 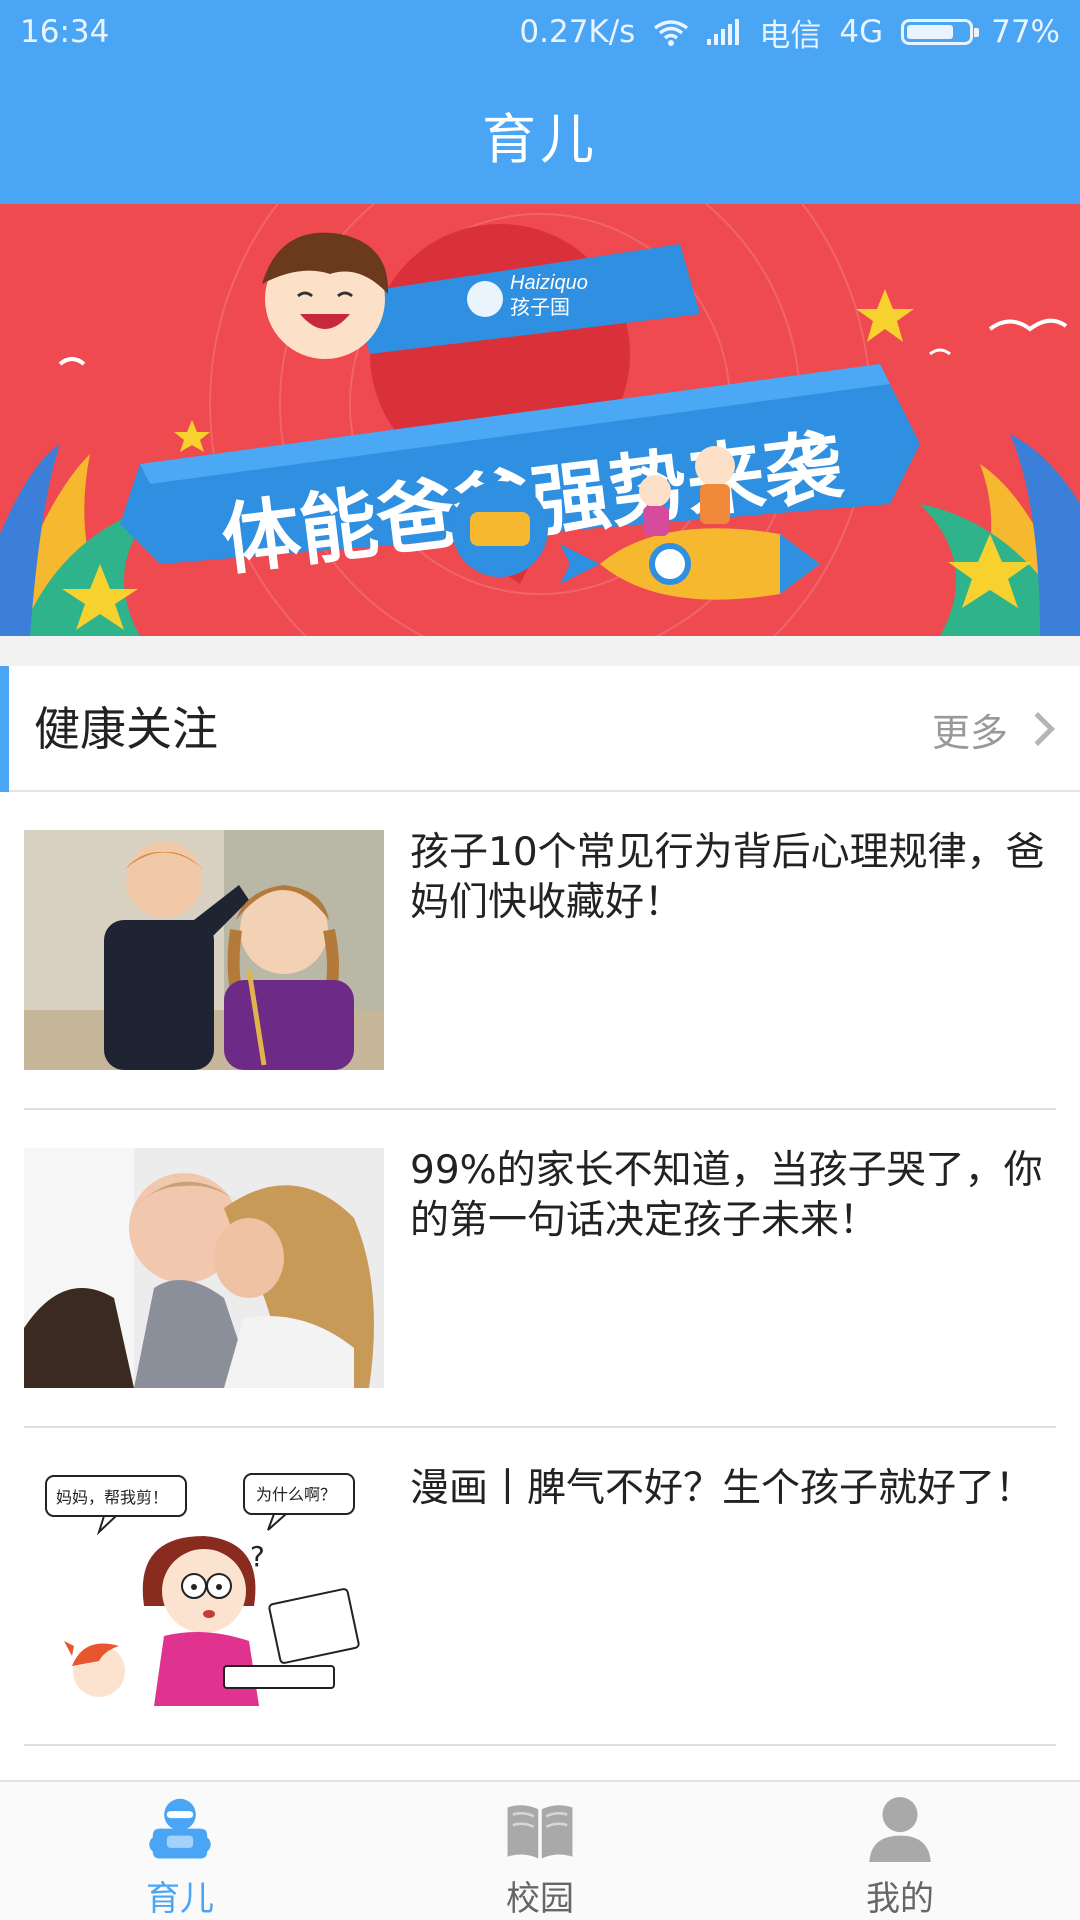 I want to click on more-label: 更多, so click(x=969, y=732).